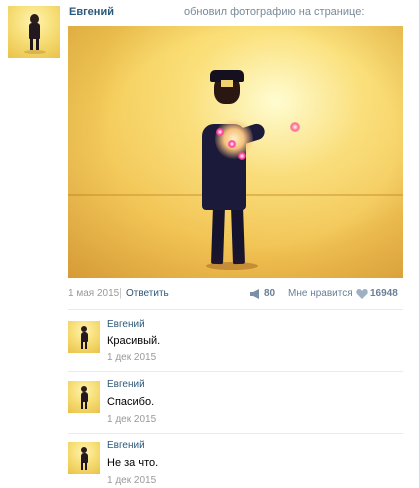  What do you see at coordinates (384, 293) in the screenshot?
I see `like-count: 16948` at bounding box center [384, 293].